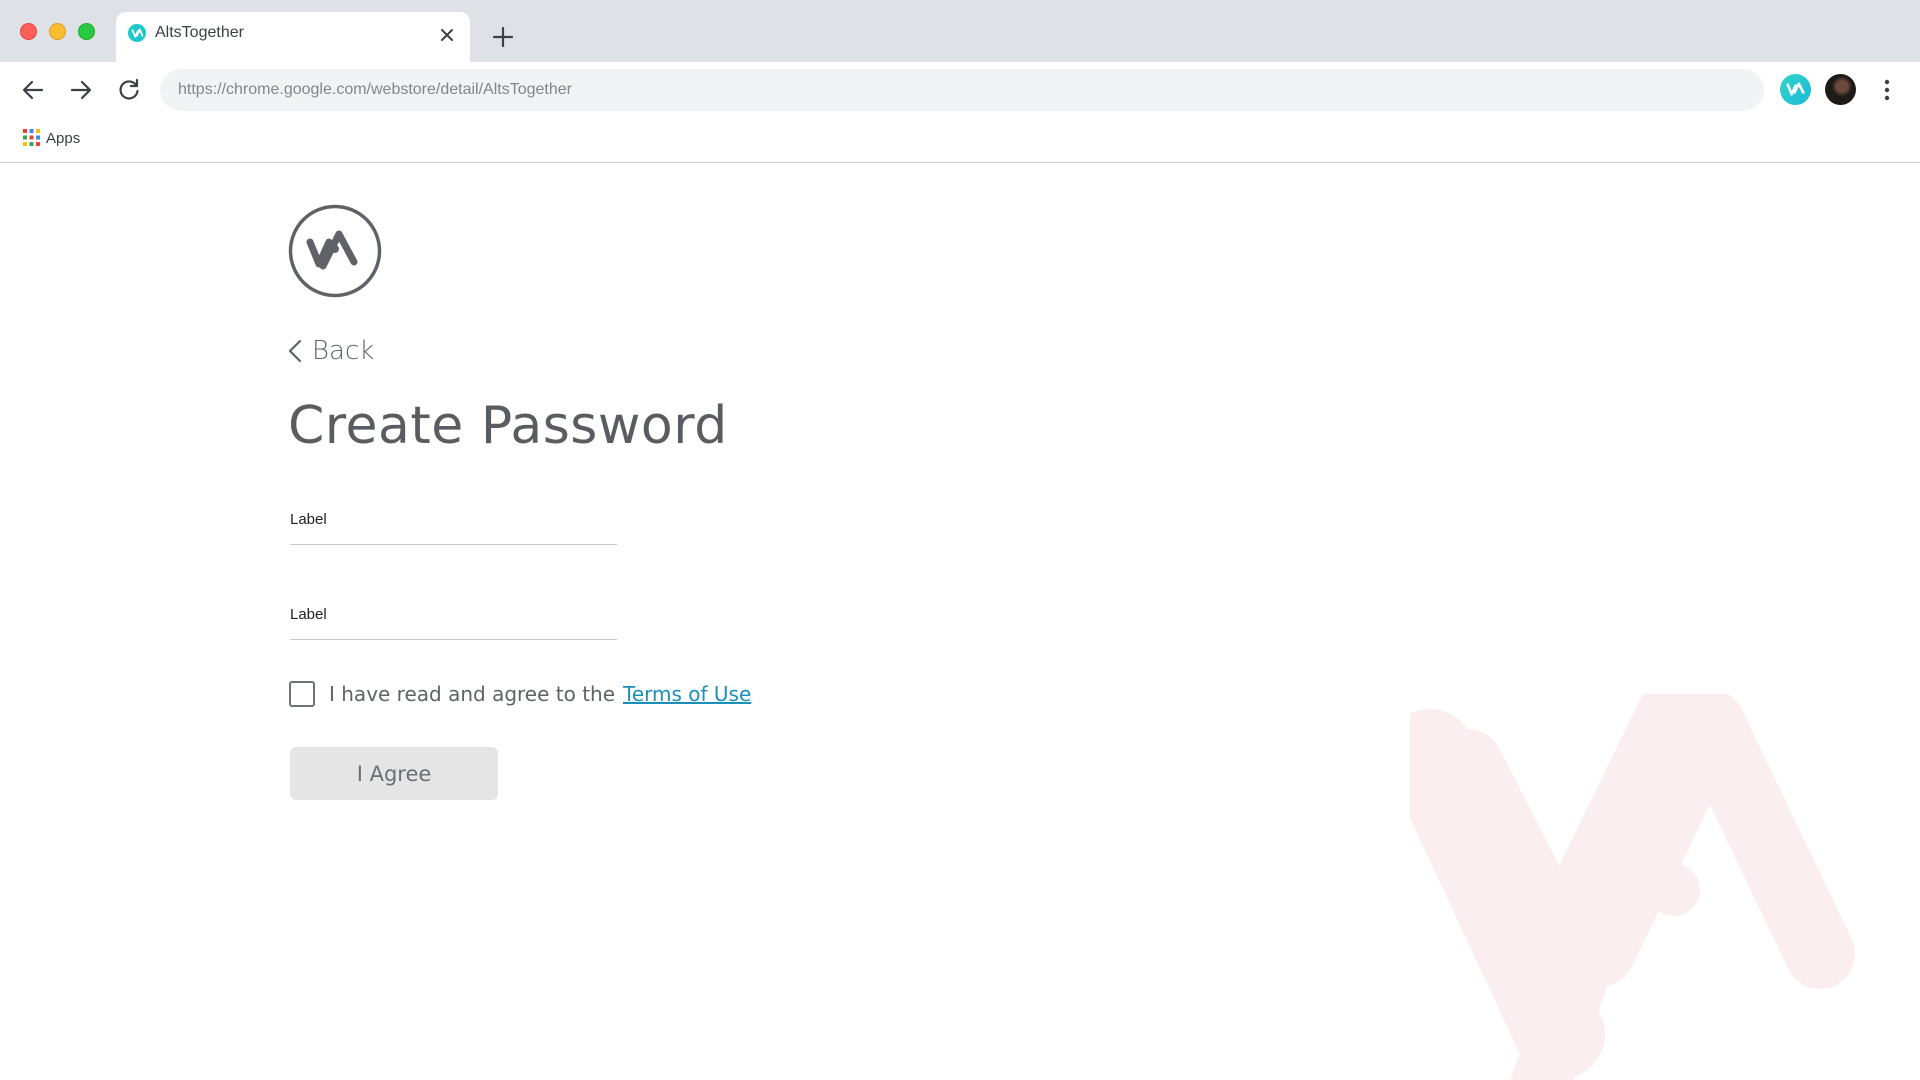  I want to click on window-minimize-button, so click(57, 31).